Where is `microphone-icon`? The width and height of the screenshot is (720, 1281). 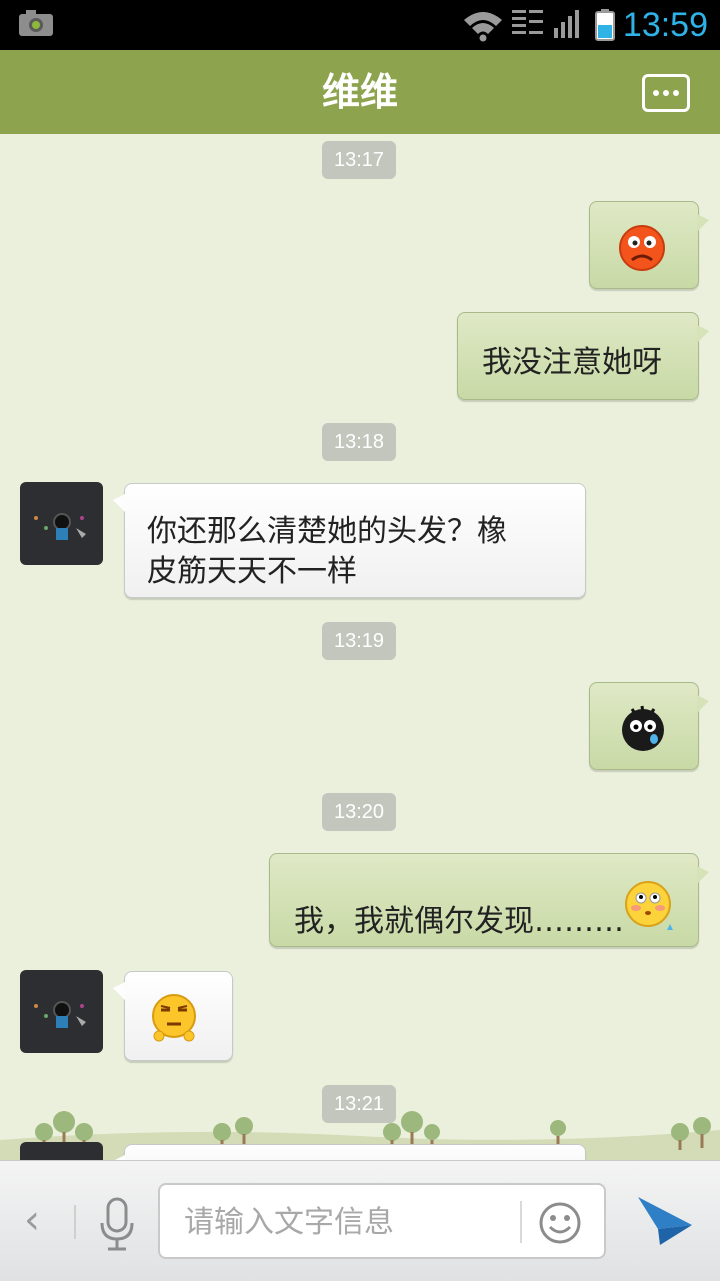
microphone-icon is located at coordinates (117, 1225).